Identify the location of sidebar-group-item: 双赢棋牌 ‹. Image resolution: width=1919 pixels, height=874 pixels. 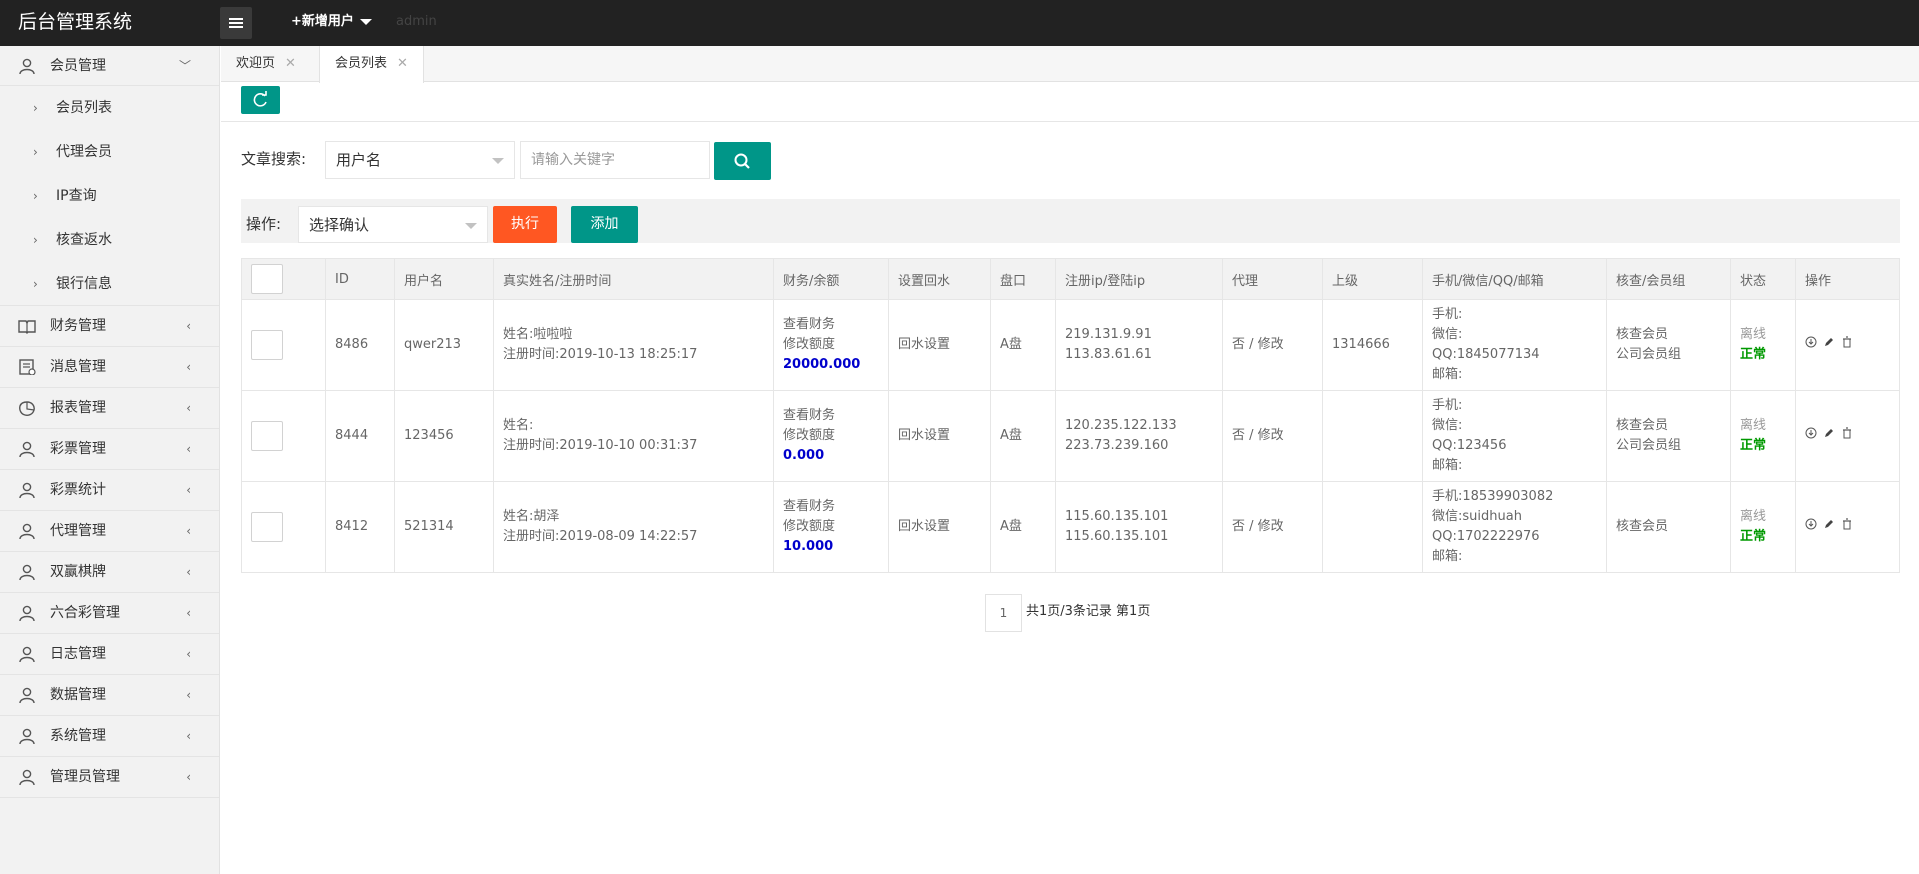
(109, 572).